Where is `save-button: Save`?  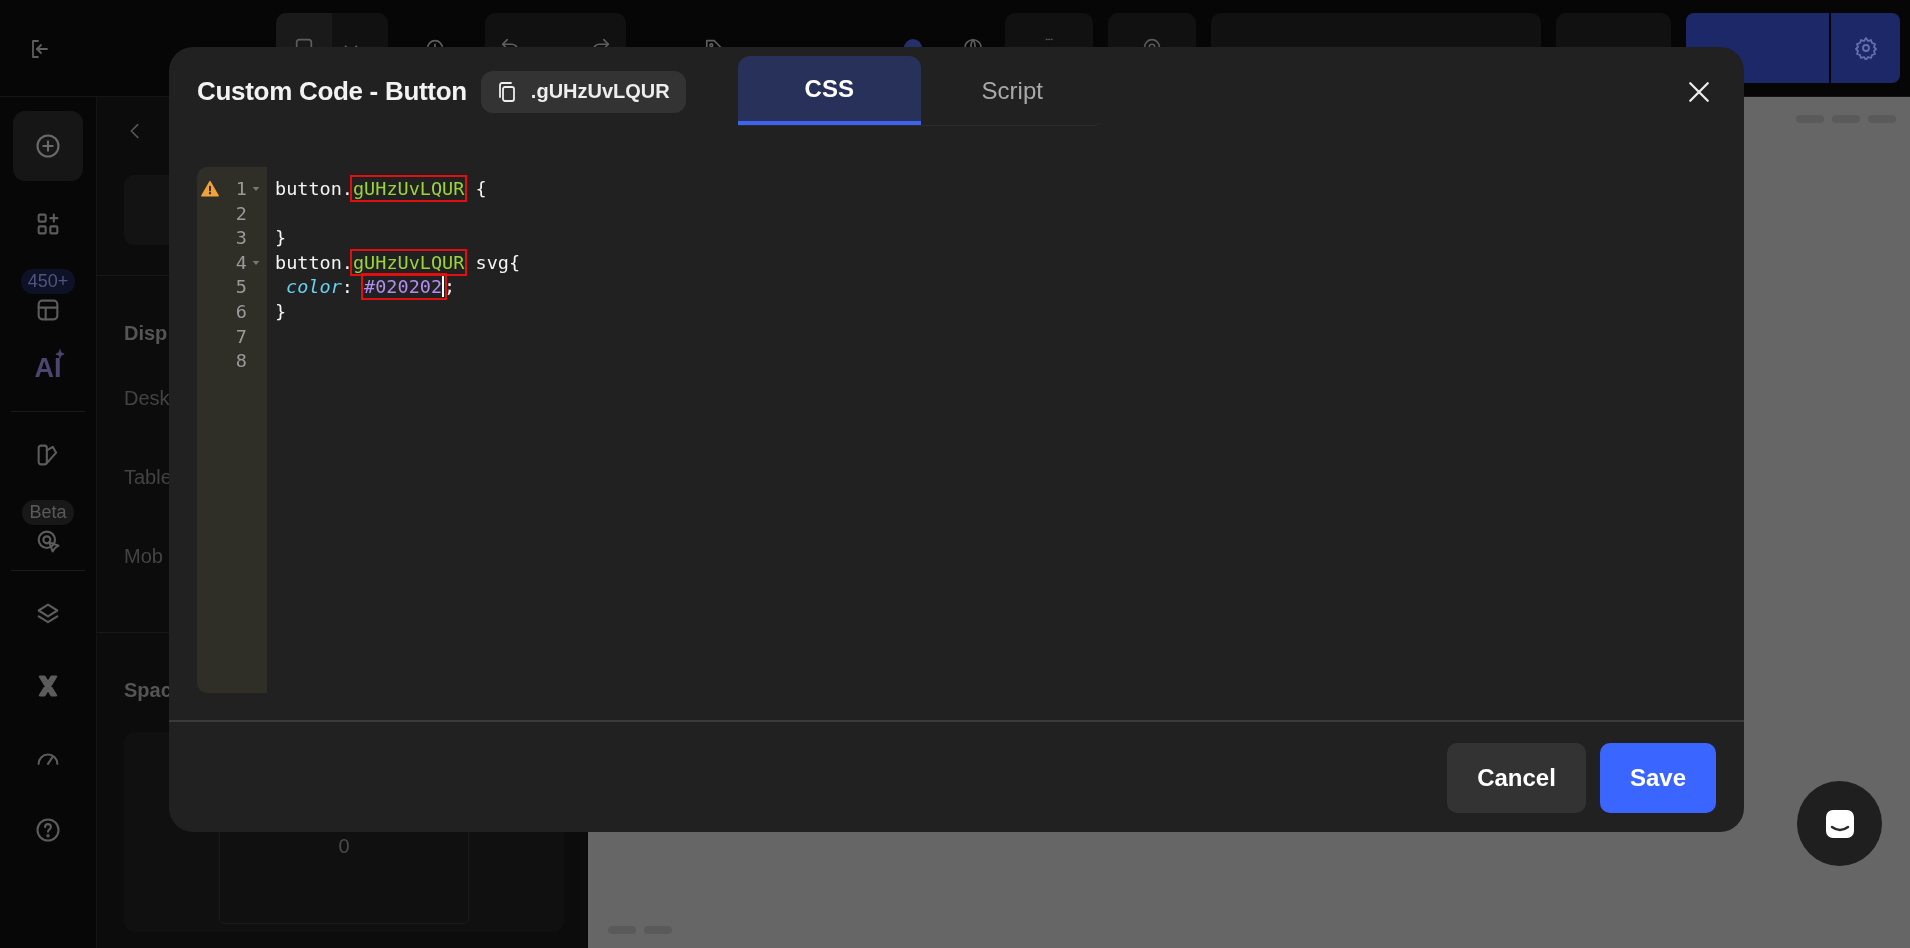 save-button: Save is located at coordinates (1658, 778).